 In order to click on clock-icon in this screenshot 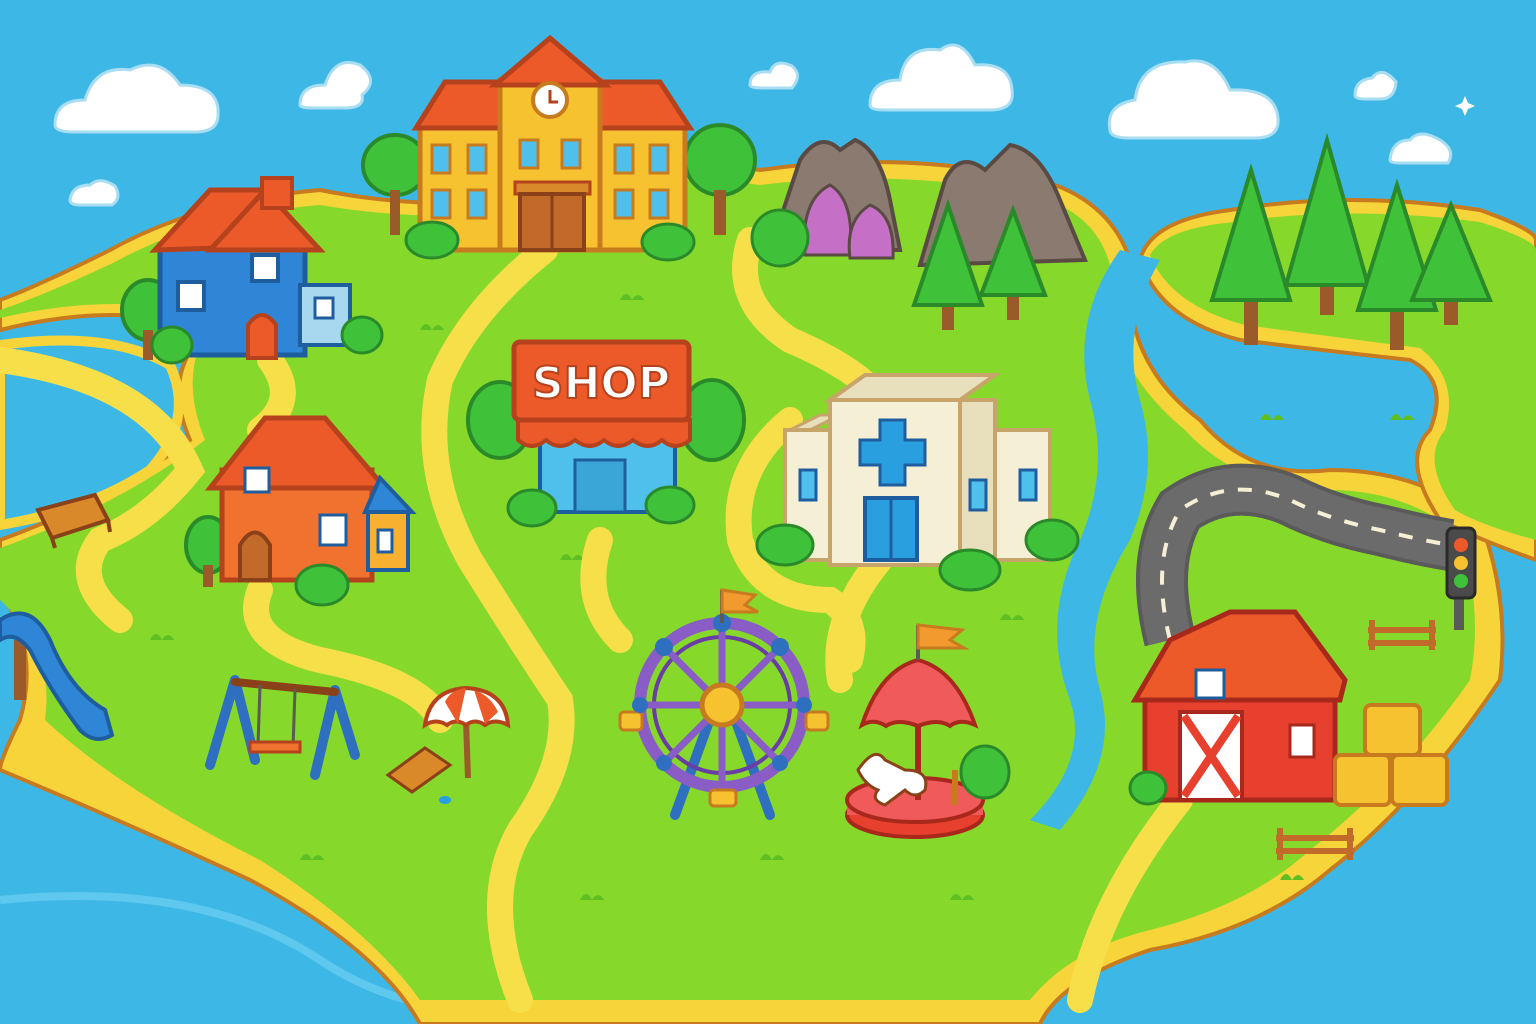, I will do `click(550, 100)`.